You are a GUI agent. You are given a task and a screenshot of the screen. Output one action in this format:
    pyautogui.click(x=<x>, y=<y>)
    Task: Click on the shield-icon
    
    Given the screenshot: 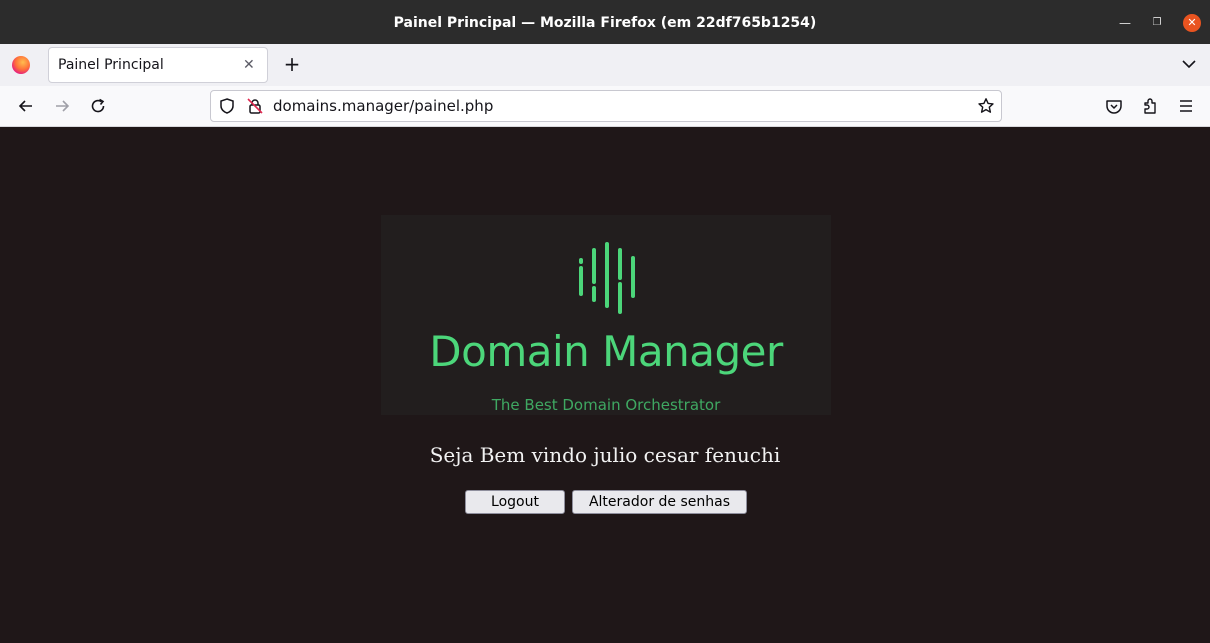 What is the action you would take?
    pyautogui.click(x=227, y=106)
    